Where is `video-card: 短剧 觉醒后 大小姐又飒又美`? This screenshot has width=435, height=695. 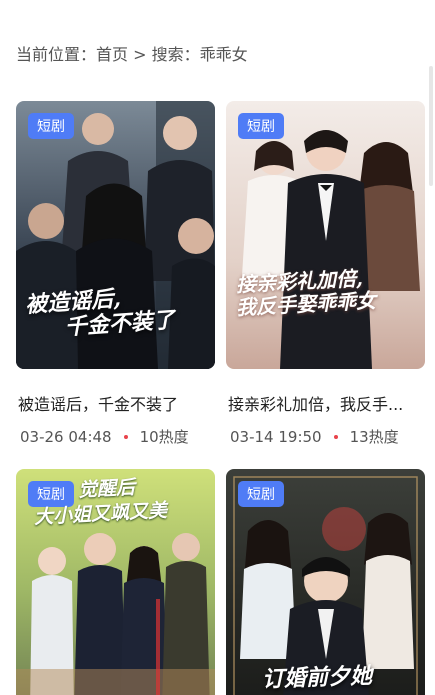
video-card: 短剧 觉醒后 大小姐又飒又美 is located at coordinates (115, 582).